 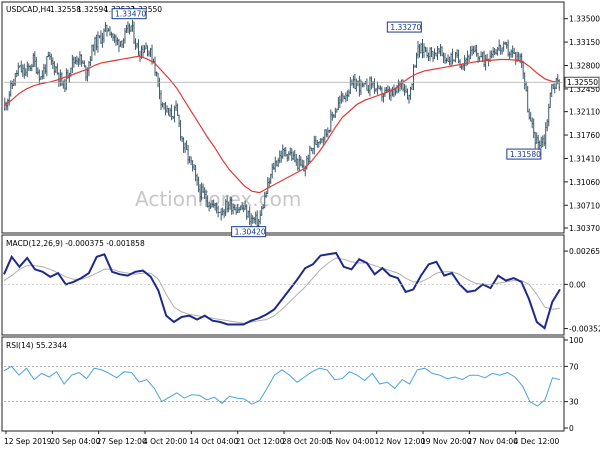 I want to click on price-annotation-label: 1.30420, so click(x=250, y=232).